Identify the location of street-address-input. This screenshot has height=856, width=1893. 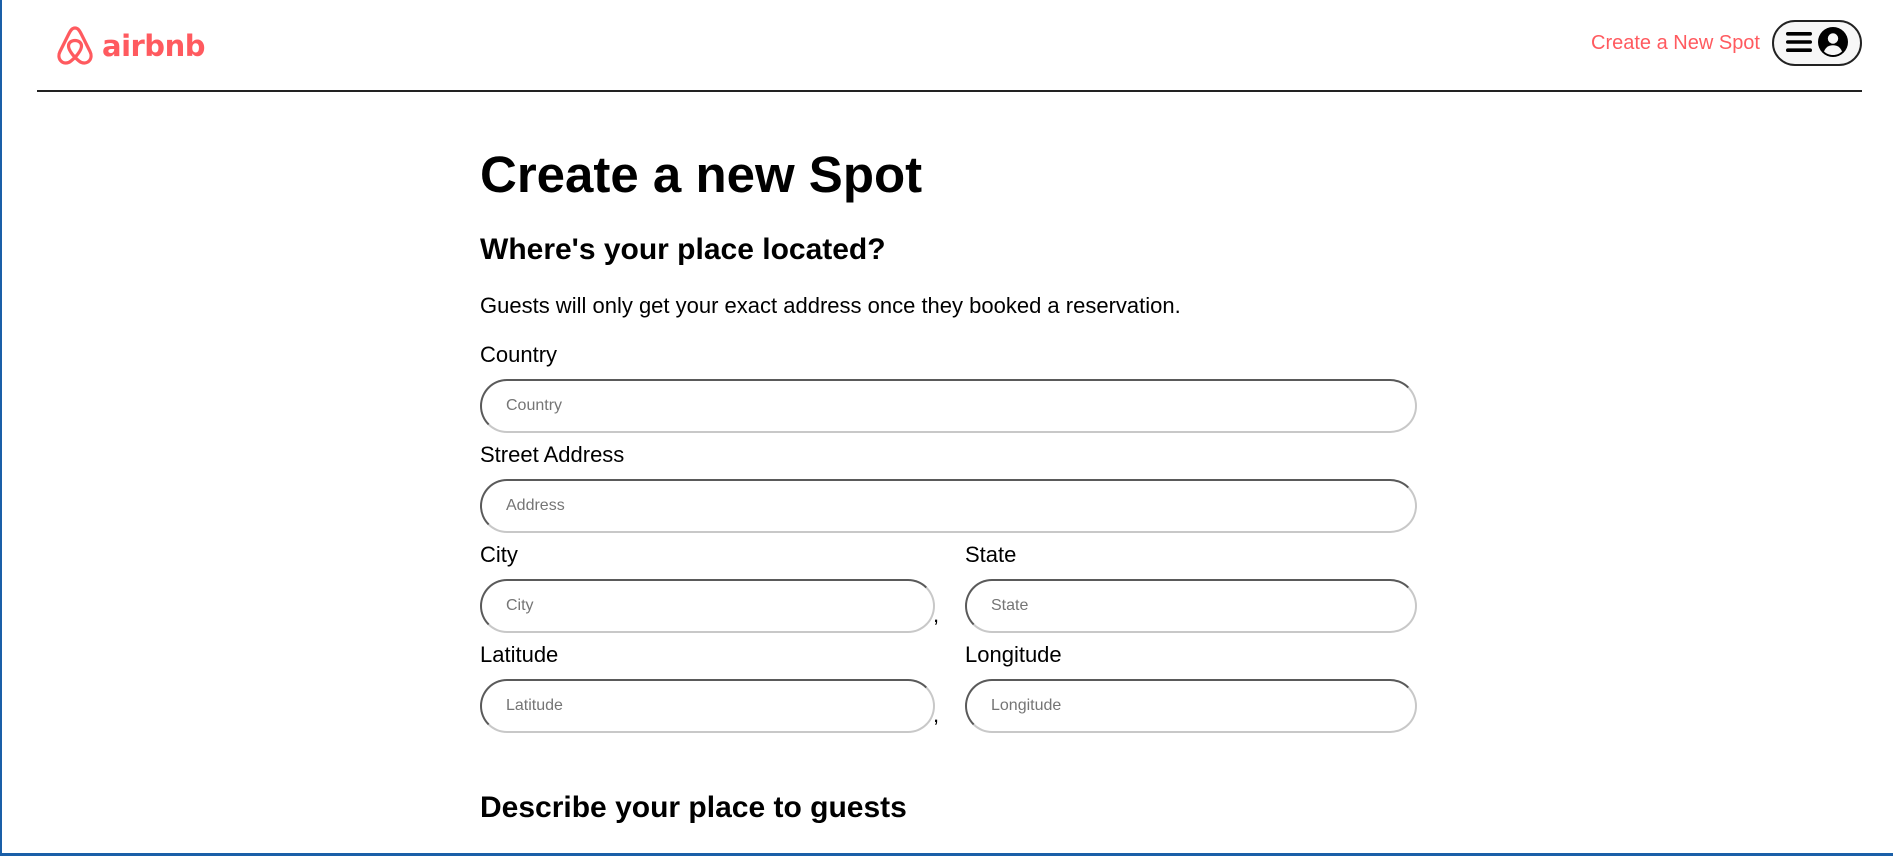
(948, 506).